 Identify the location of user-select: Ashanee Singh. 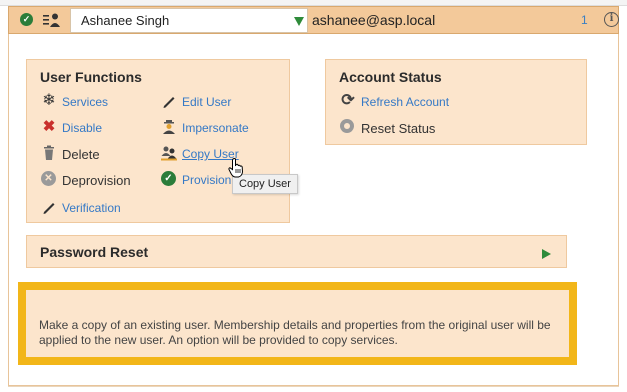
(189, 20).